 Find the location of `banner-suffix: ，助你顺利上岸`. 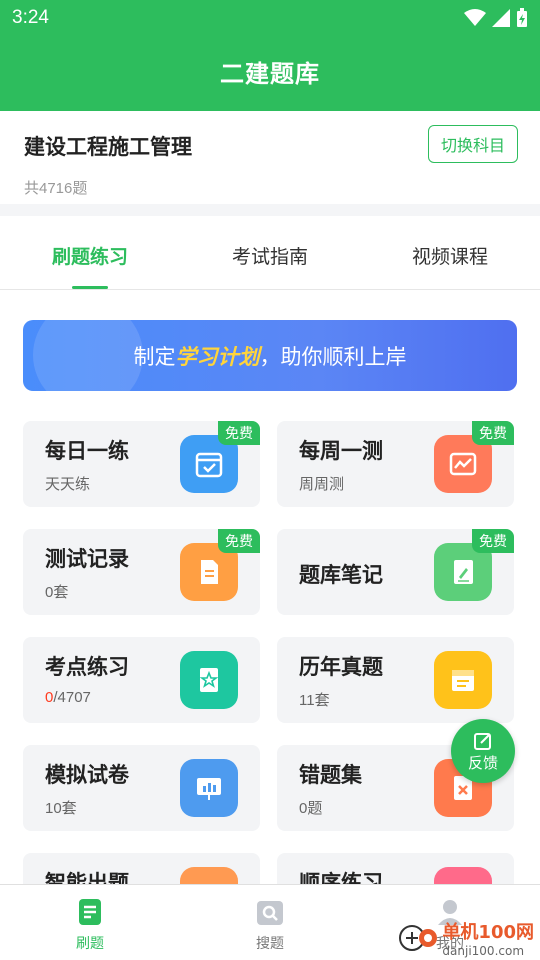

banner-suffix: ，助你顺利上岸 is located at coordinates (333, 356).